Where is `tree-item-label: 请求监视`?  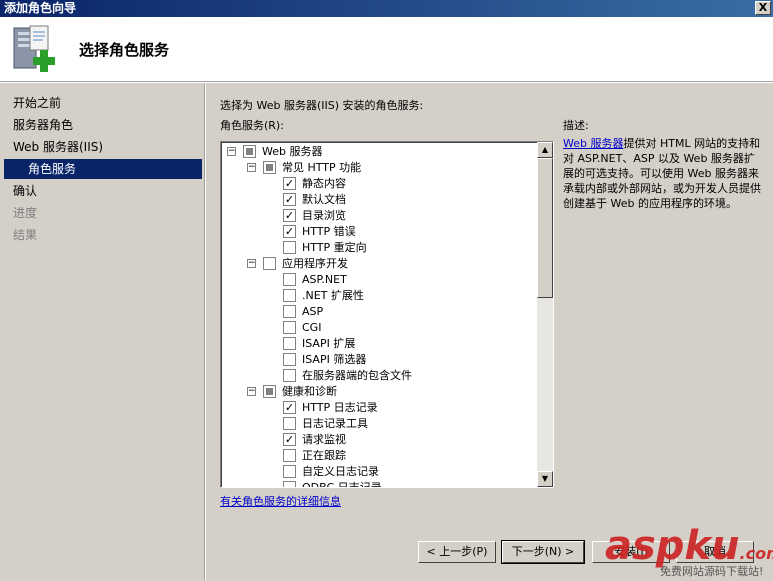
tree-item-label: 请求监视 is located at coordinates (324, 439).